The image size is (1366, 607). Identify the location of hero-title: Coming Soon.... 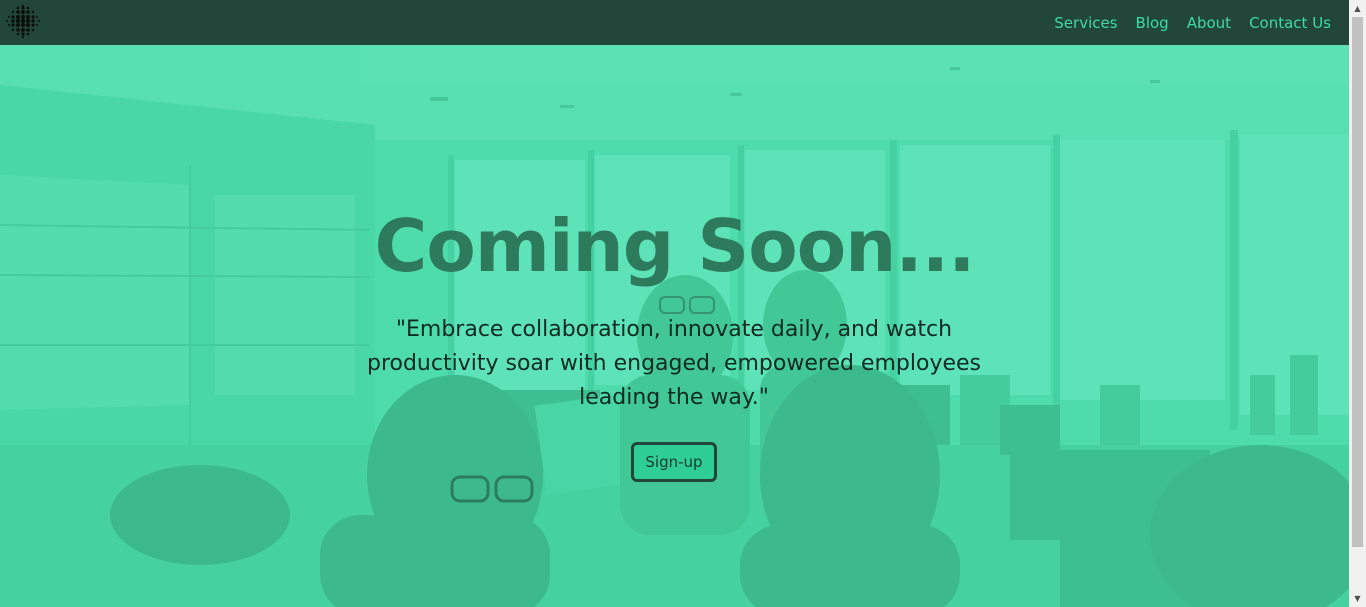
(675, 246).